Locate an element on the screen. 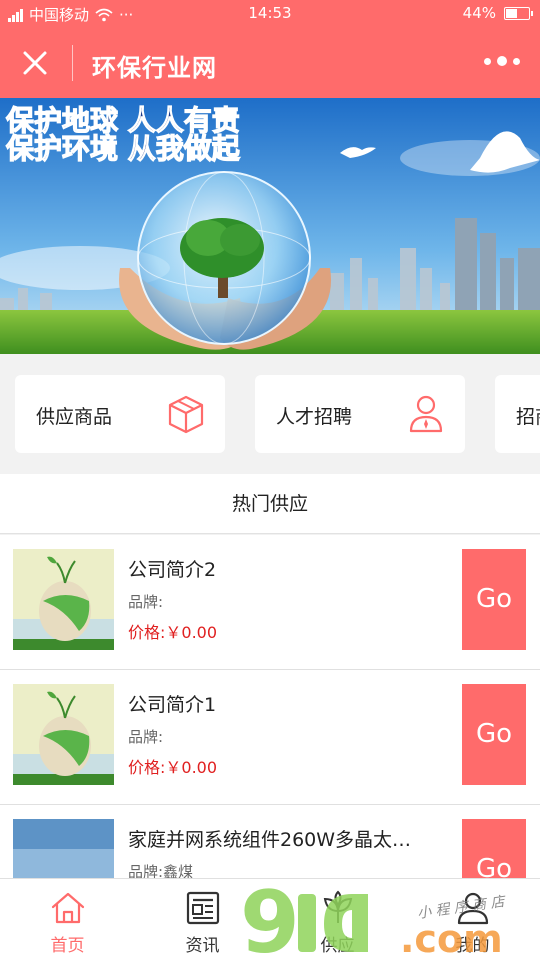  page-title: 环保行业网 is located at coordinates (154, 68).